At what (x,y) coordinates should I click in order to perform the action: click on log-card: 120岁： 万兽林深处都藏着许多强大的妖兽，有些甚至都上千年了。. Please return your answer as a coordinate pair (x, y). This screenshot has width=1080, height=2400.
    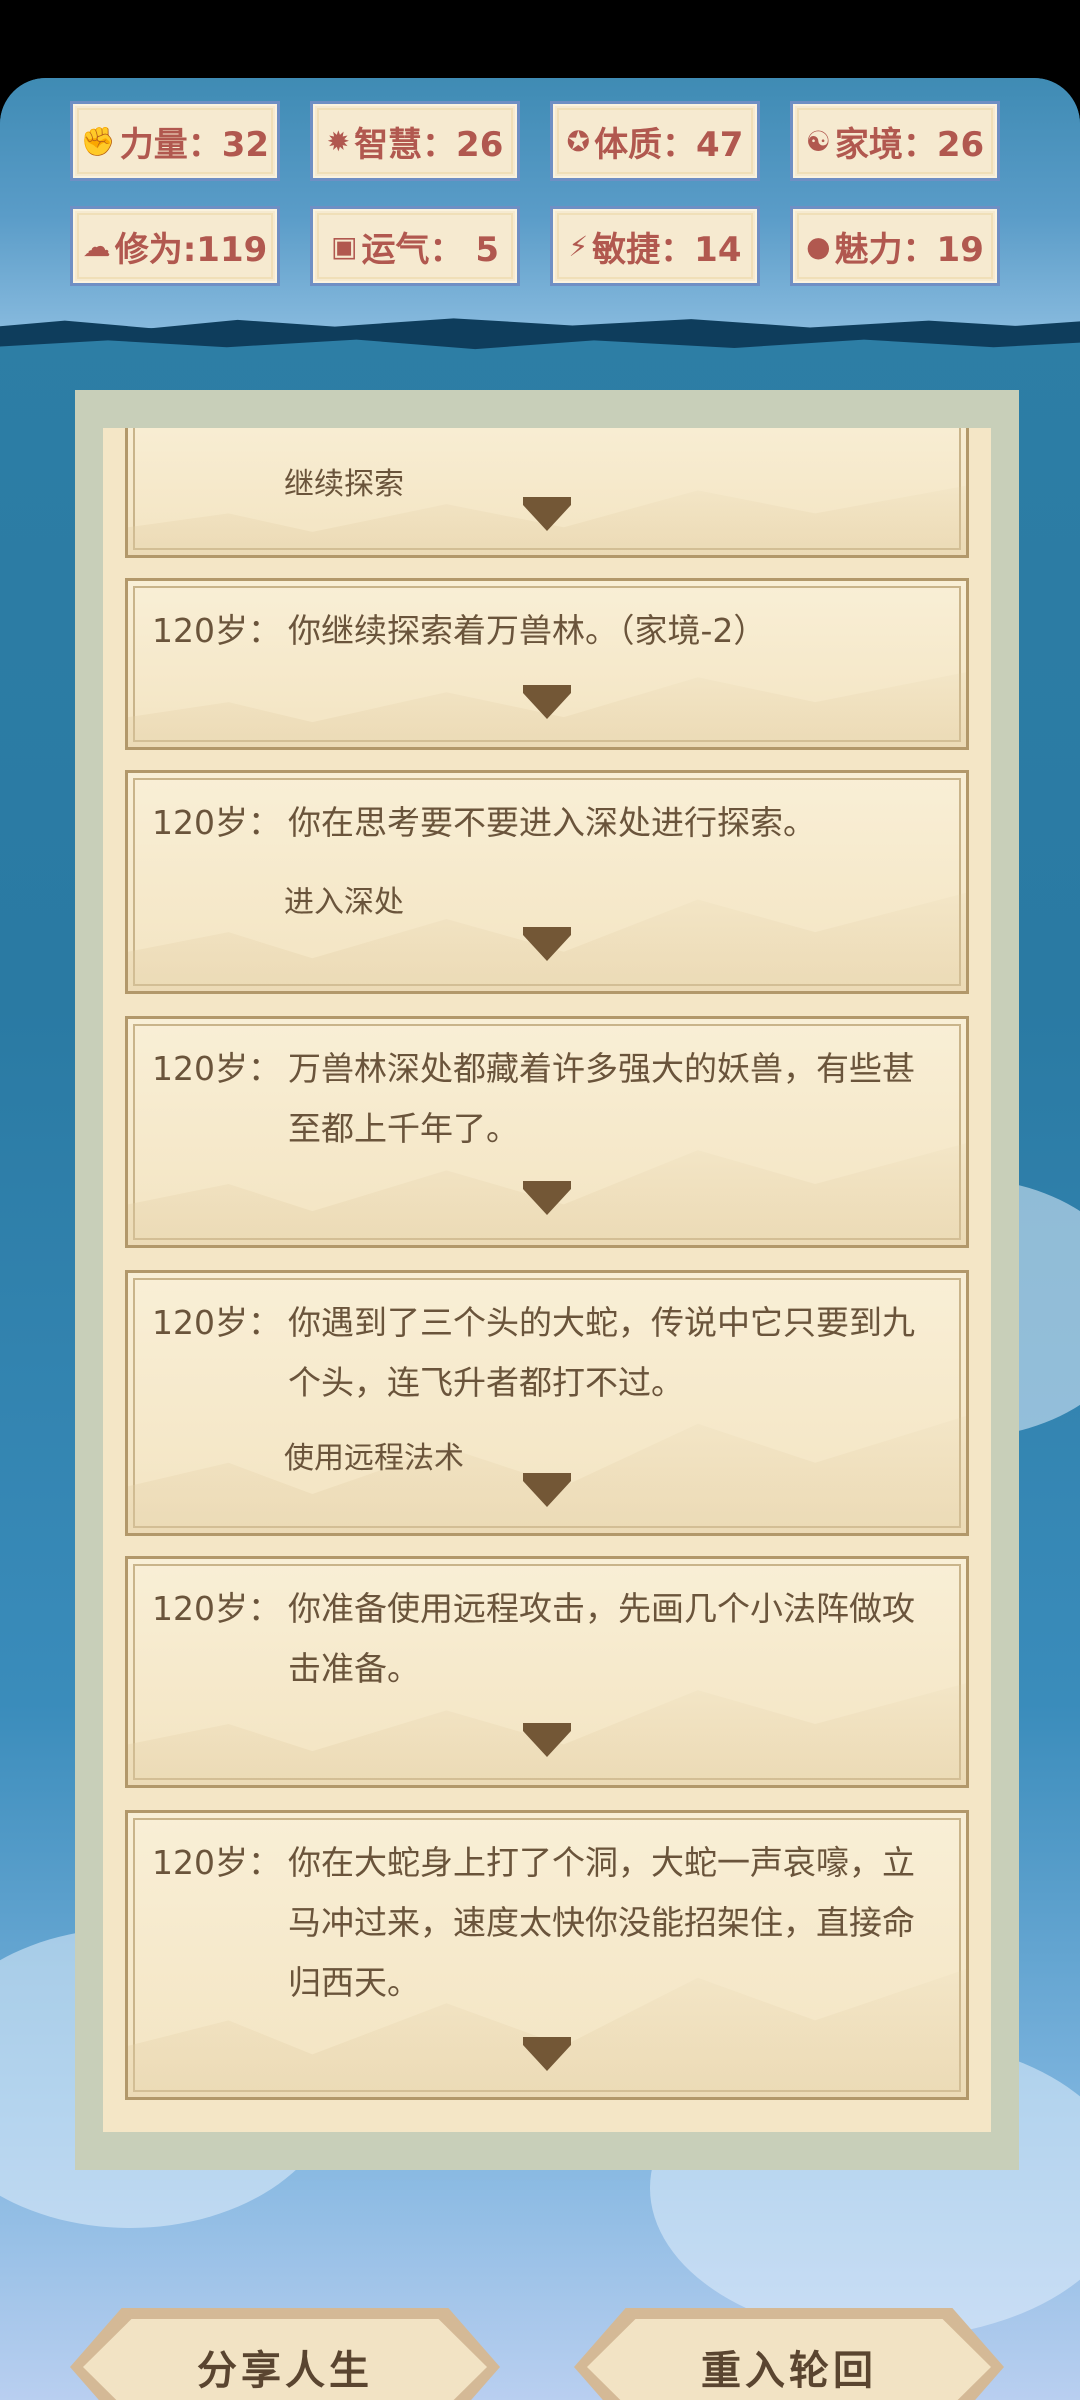
    Looking at the image, I should click on (547, 1132).